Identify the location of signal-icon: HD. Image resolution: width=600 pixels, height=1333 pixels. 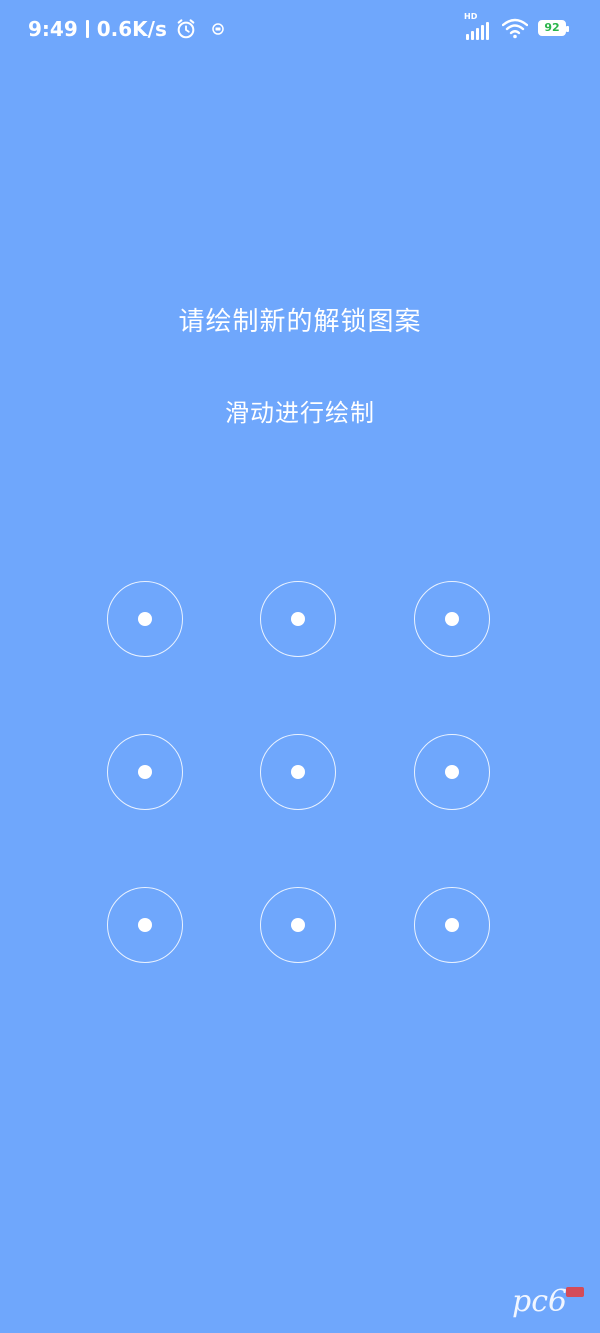
(478, 26).